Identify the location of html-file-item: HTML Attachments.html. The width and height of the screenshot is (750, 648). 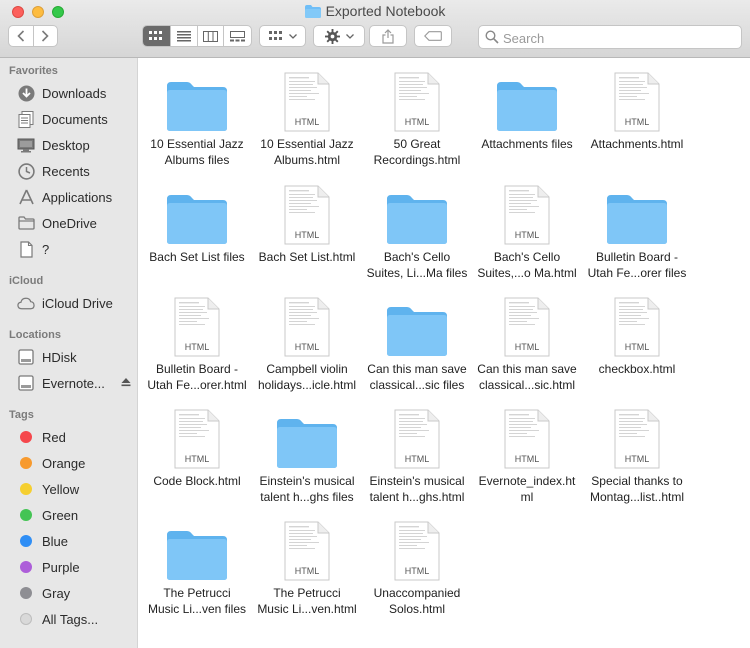
(637, 114).